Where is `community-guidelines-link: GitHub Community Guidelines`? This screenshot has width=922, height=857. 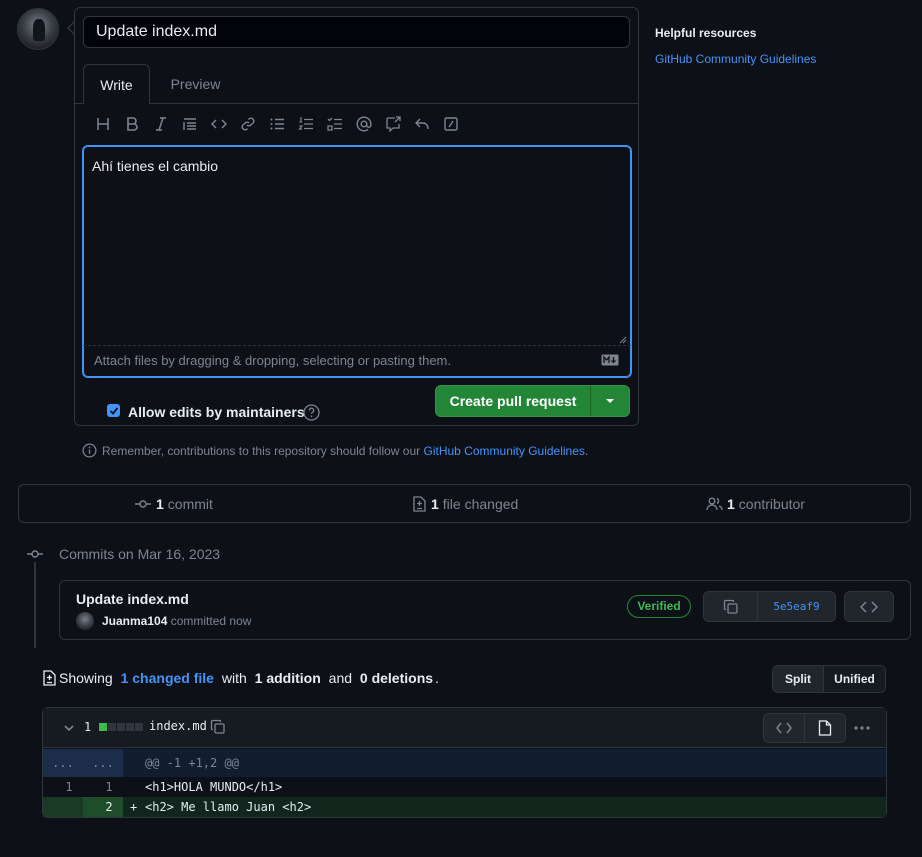 community-guidelines-link: GitHub Community Guidelines is located at coordinates (735, 59).